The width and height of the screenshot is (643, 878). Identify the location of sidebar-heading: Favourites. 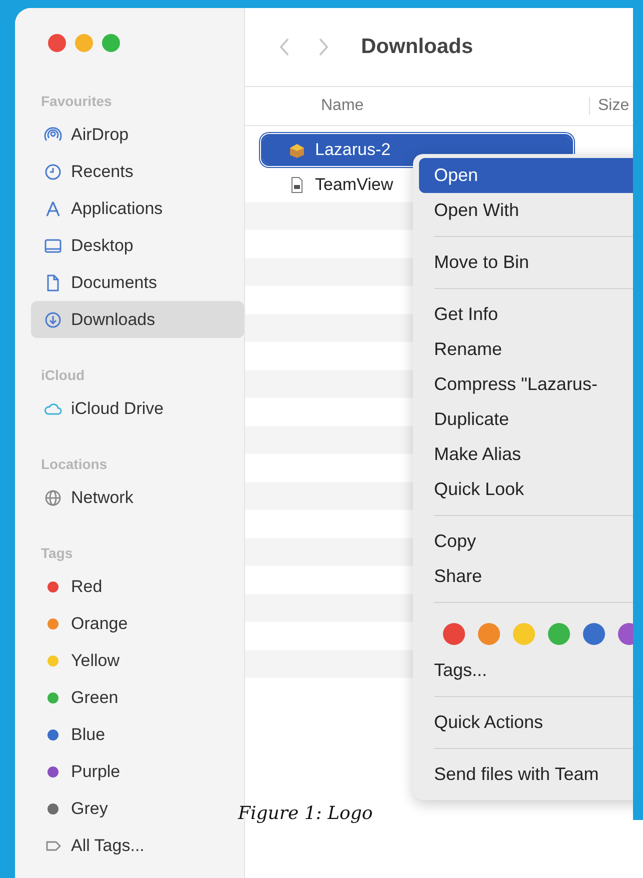
(77, 101).